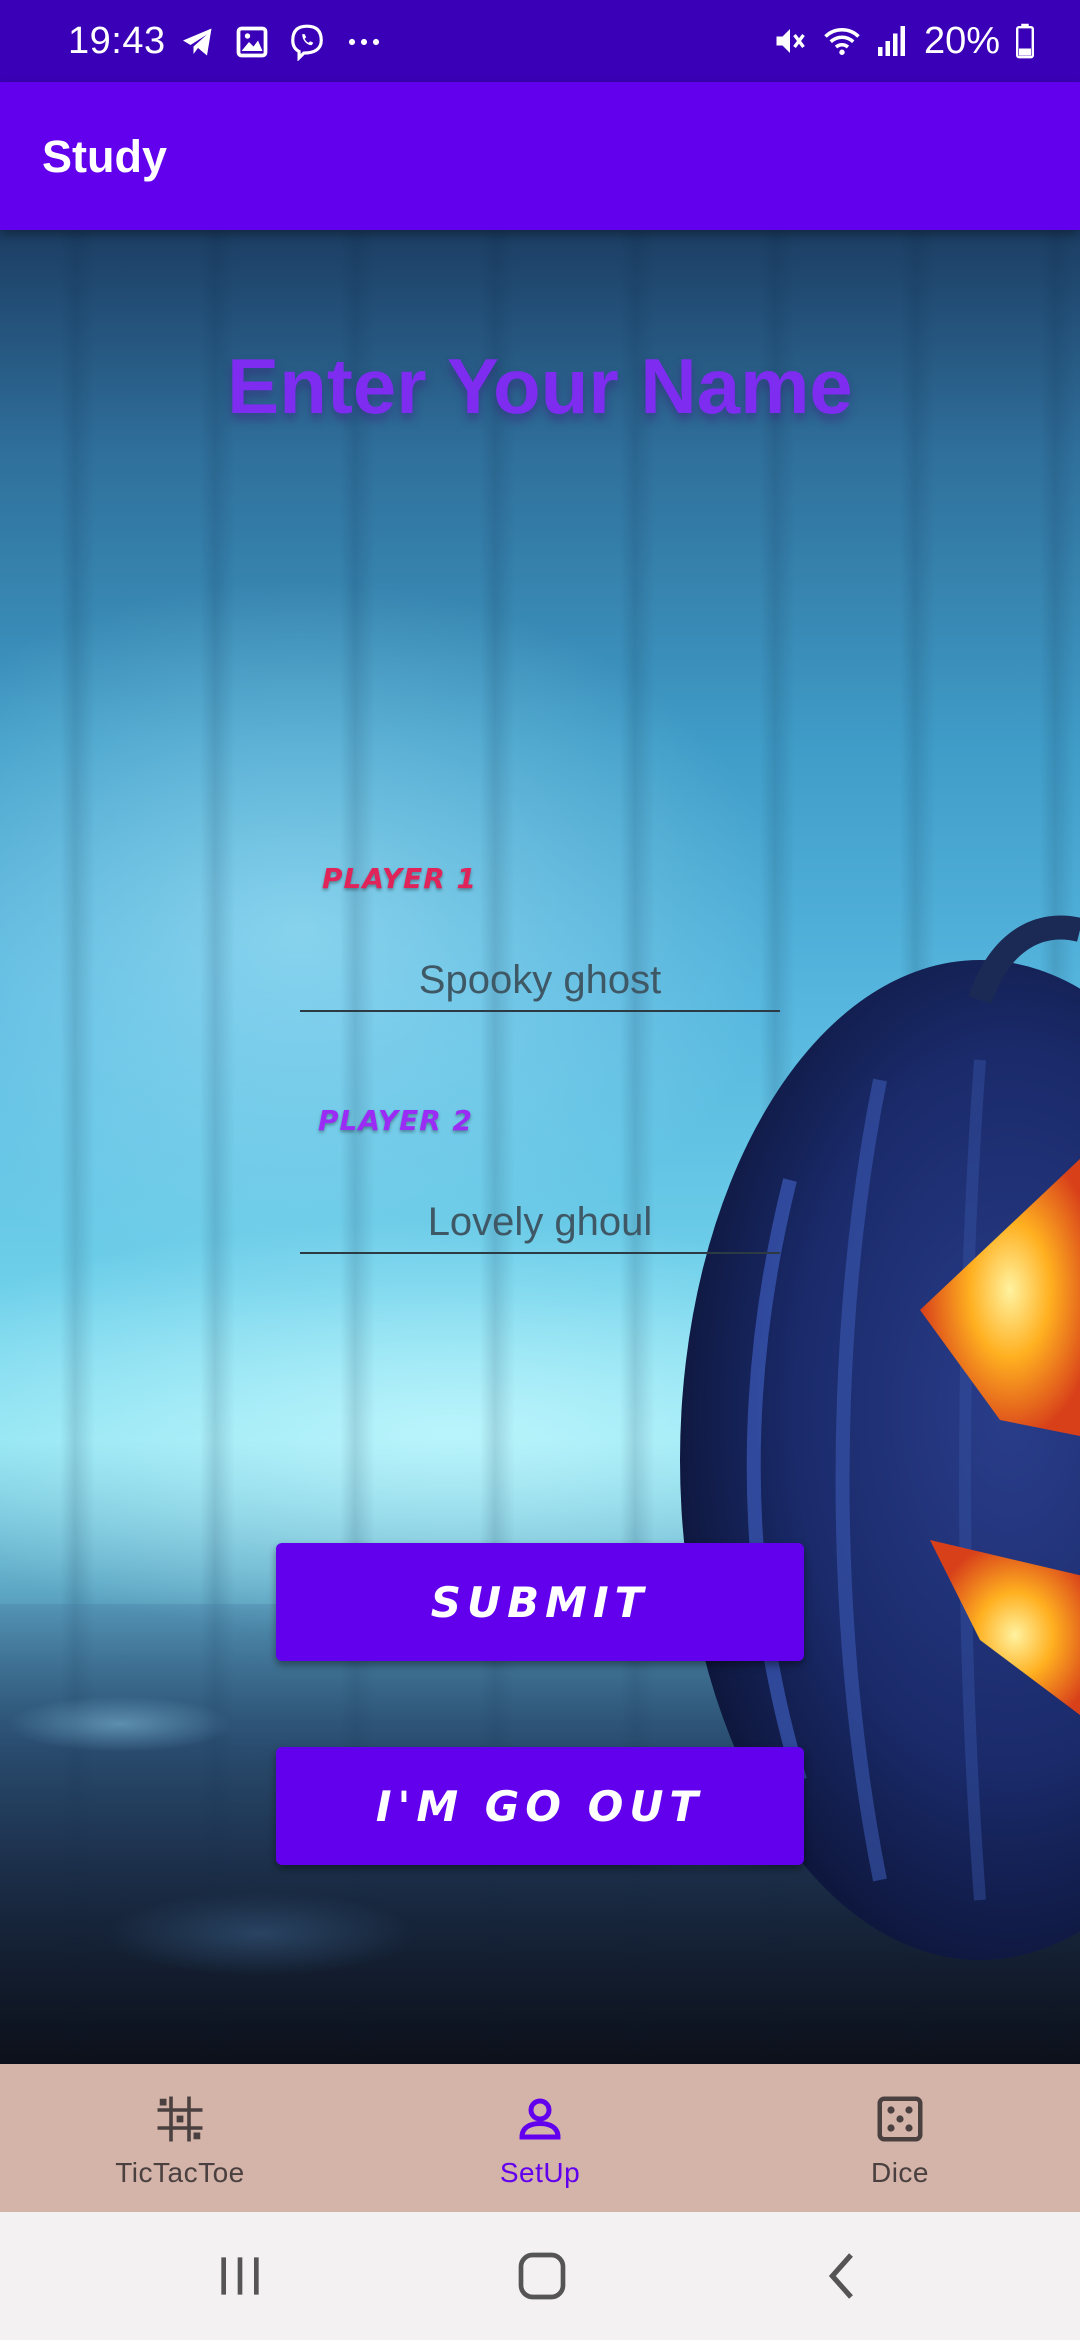  Describe the element at coordinates (307, 42) in the screenshot. I see `viber-icon` at that location.